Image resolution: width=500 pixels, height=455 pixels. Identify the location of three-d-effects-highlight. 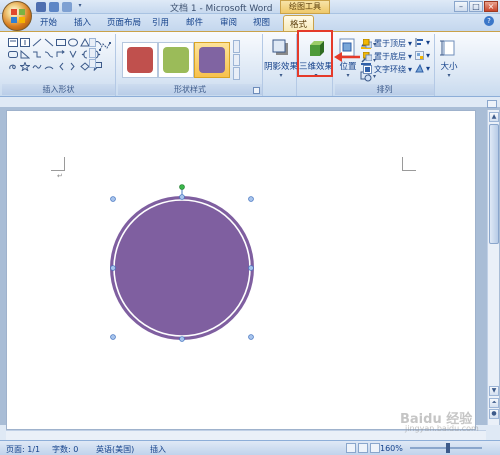
(315, 53).